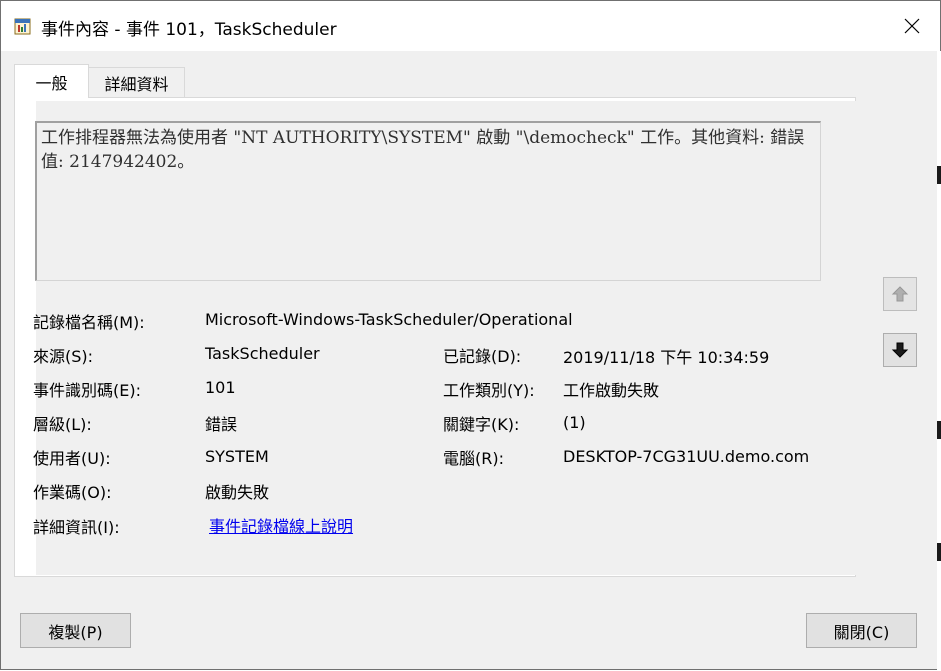 Image resolution: width=941 pixels, height=671 pixels. I want to click on keywords-value: (1), so click(574, 422).